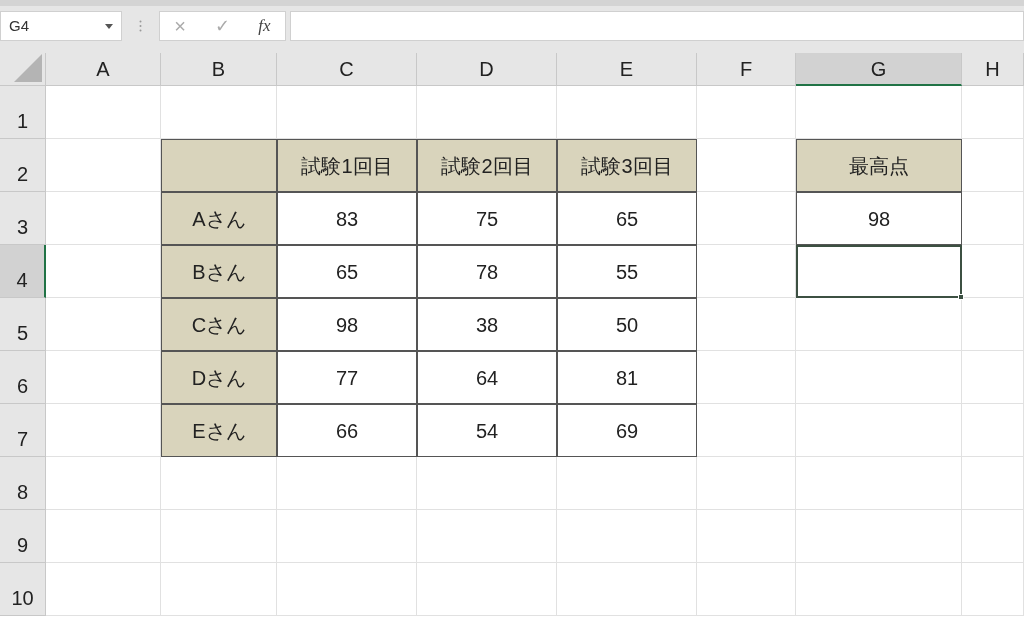 Image resolution: width=1024 pixels, height=620 pixels. Describe the element at coordinates (23, 377) in the screenshot. I see `row-header: 6` at that location.